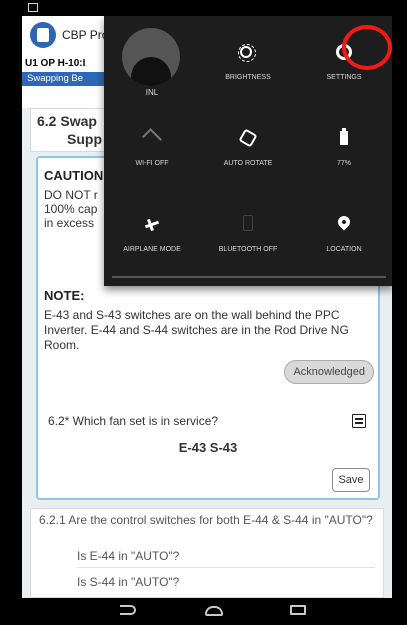 This screenshot has width=407, height=625. Describe the element at coordinates (367, 47) in the screenshot. I see `settings-highlight-circle` at that location.